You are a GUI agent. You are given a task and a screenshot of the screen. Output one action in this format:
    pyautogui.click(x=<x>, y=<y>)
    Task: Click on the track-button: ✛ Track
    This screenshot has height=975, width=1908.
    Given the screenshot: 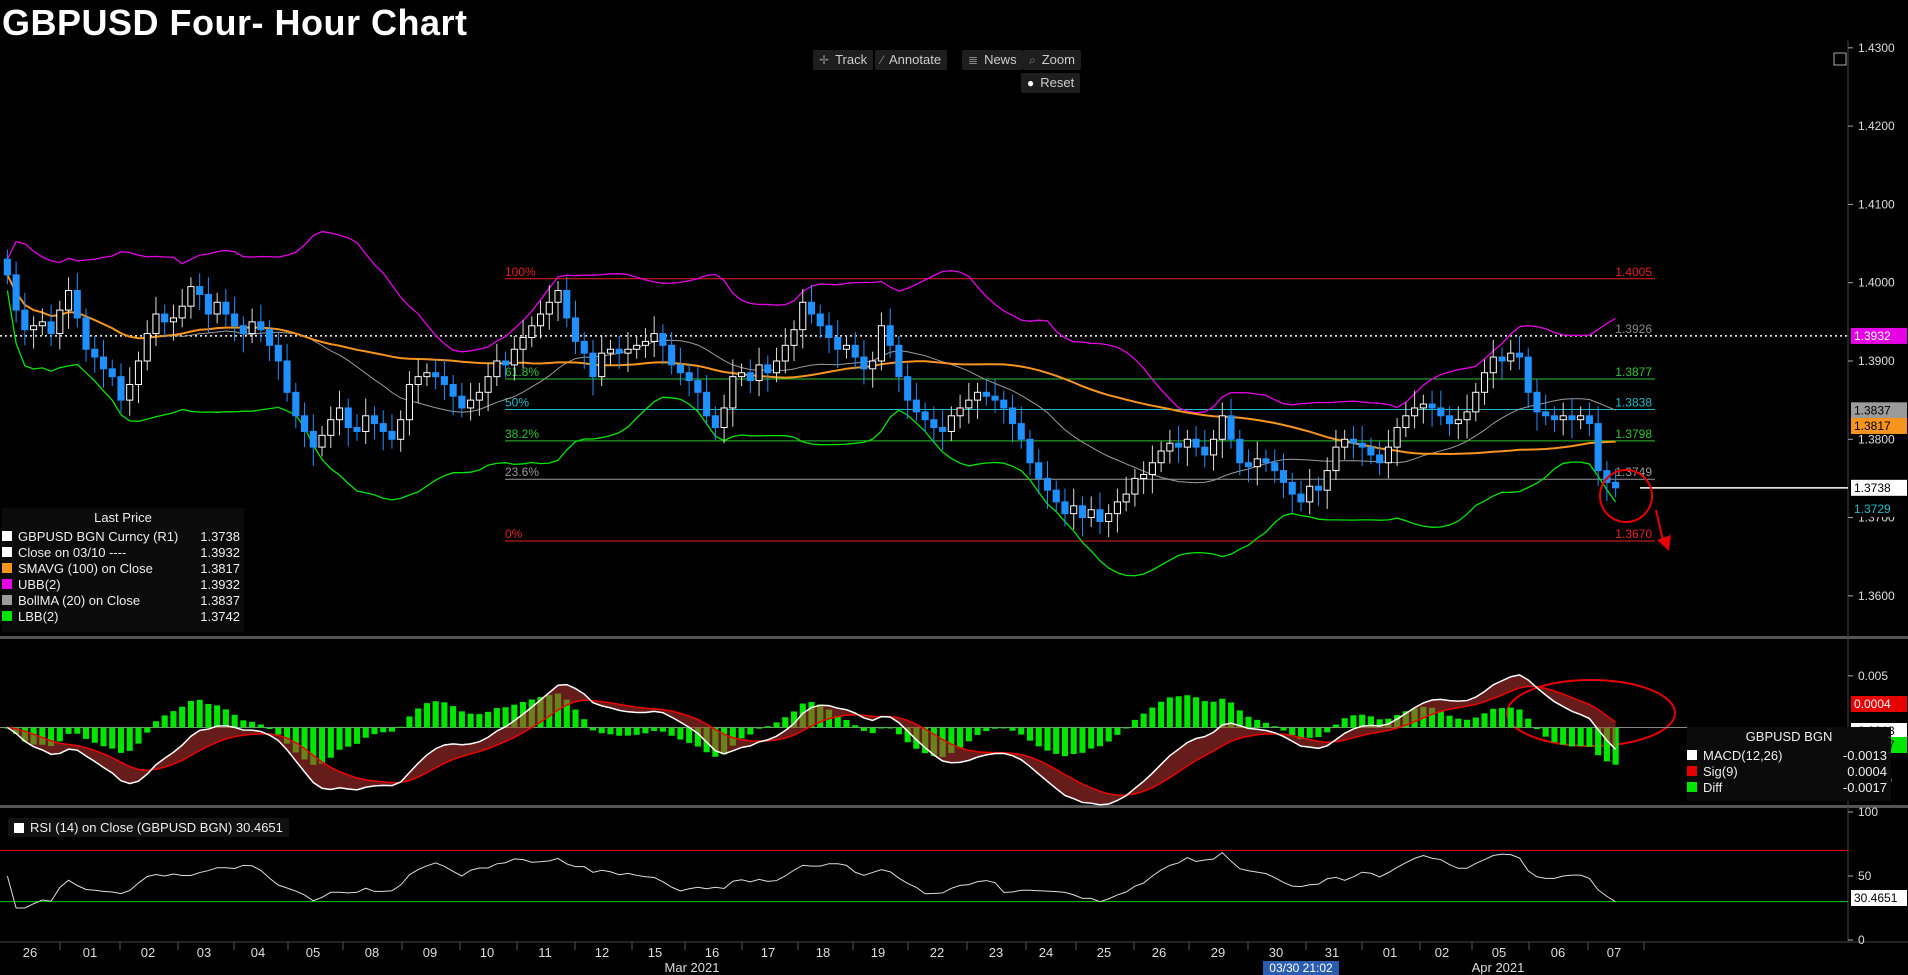 What is the action you would take?
    pyautogui.click(x=843, y=60)
    